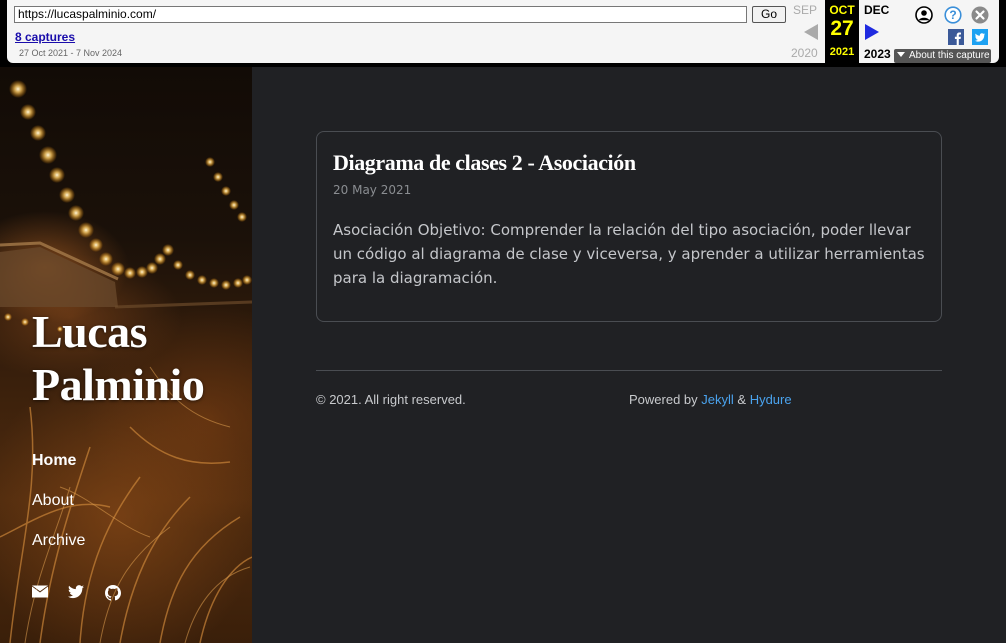 Image resolution: width=1006 pixels, height=643 pixels. Describe the element at coordinates (90, 331) in the screenshot. I see `site-title-line-1: Lucas` at that location.